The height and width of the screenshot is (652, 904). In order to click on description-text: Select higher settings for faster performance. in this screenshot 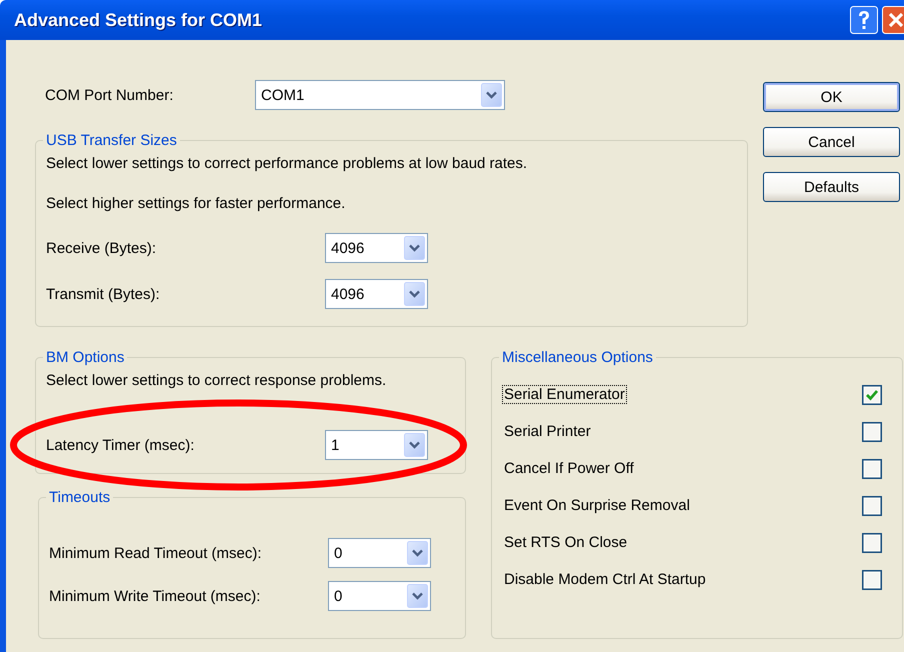, I will do `click(196, 204)`.